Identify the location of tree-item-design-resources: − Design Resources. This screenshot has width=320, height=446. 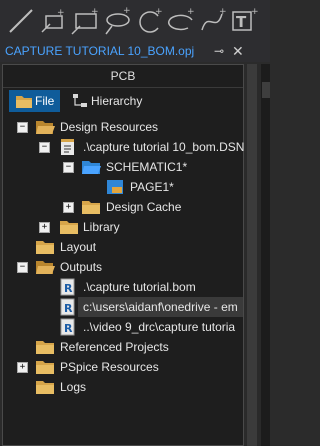
(123, 127).